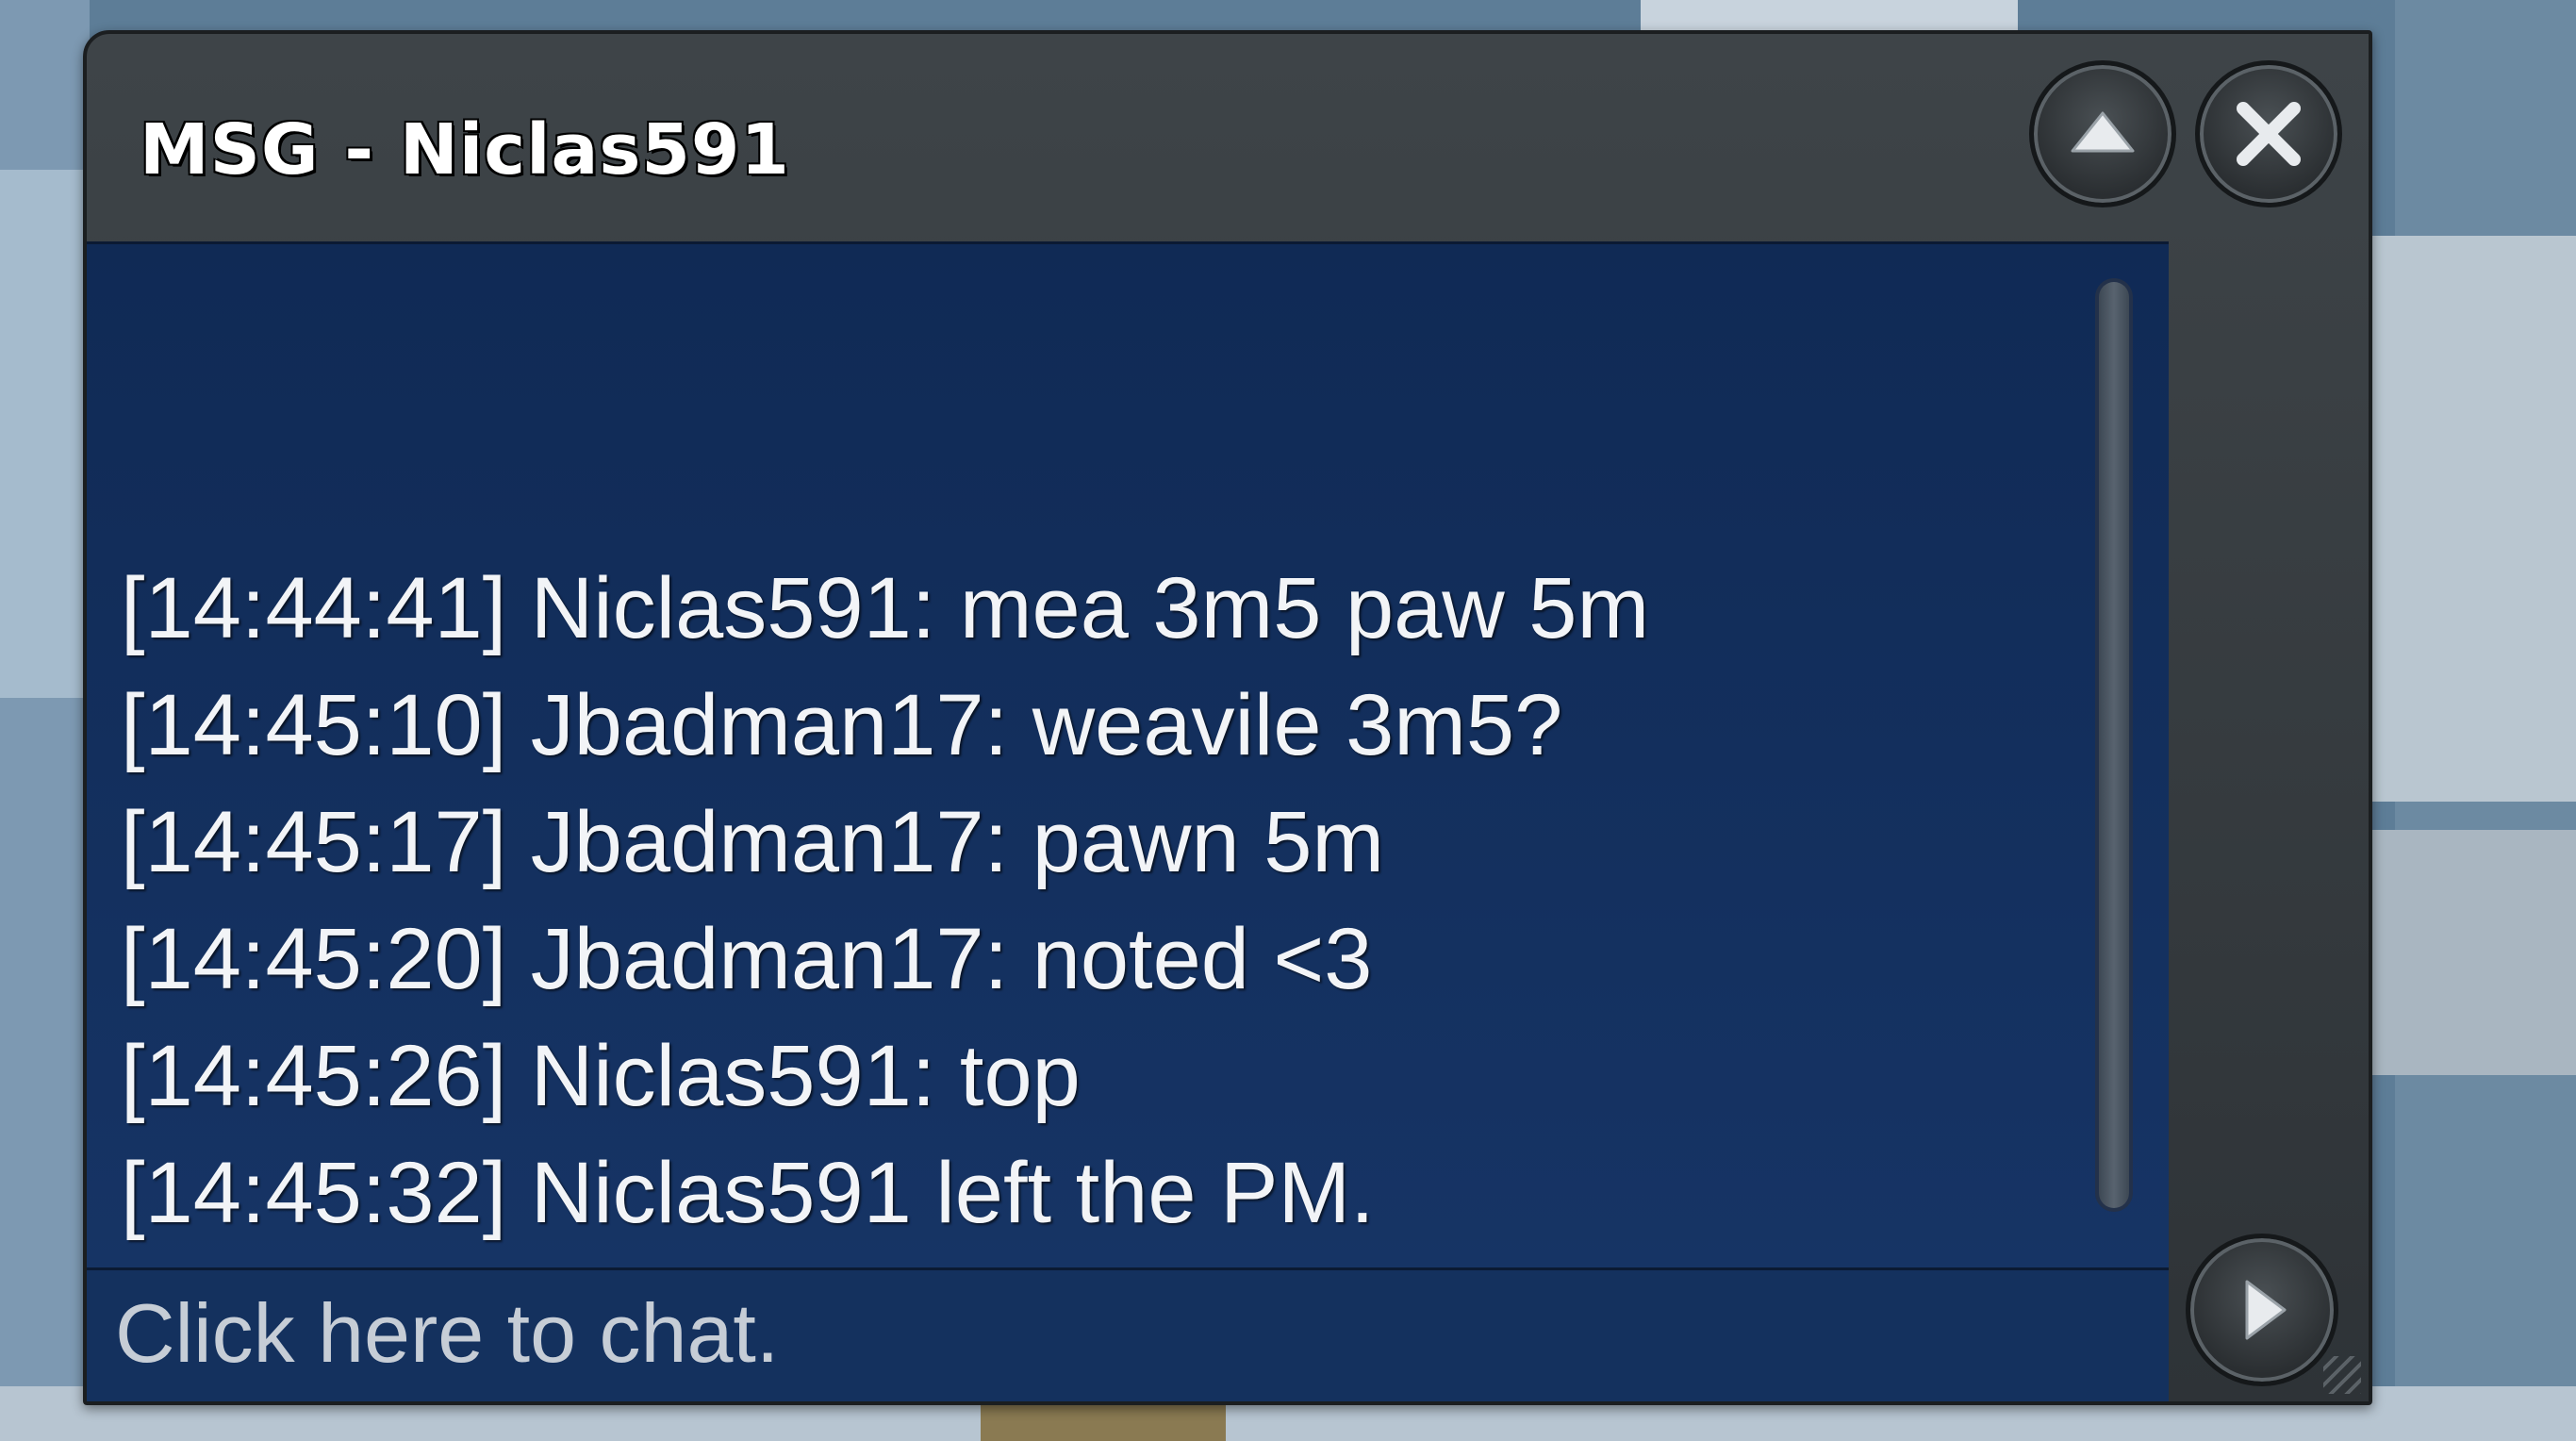 Image resolution: width=2576 pixels, height=1441 pixels. Describe the element at coordinates (465, 150) in the screenshot. I see `window-title: MSG - Niclas591` at that location.